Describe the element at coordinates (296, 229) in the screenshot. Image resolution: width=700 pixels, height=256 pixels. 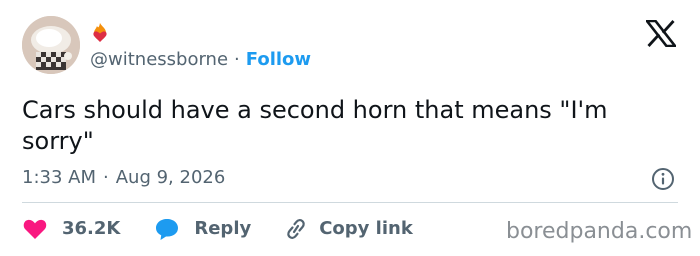
I see `link-icon` at that location.